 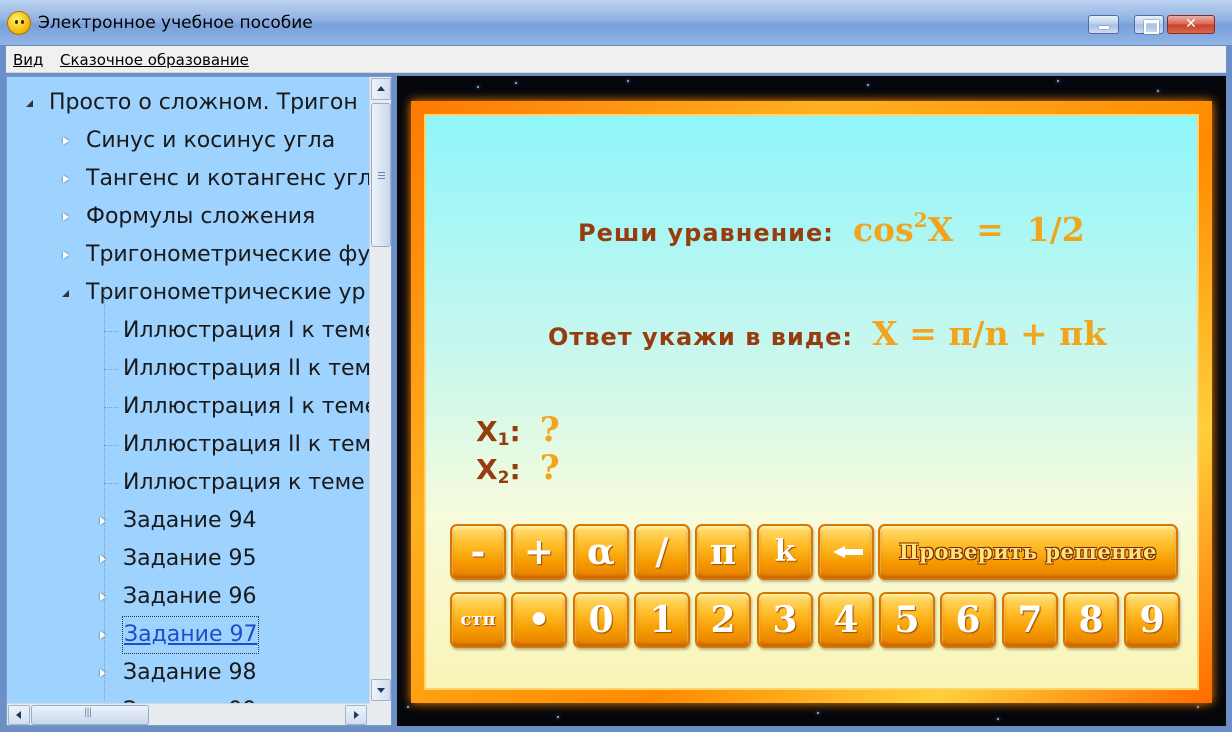 I want to click on tree-node: Задание 95, so click(x=188, y=559).